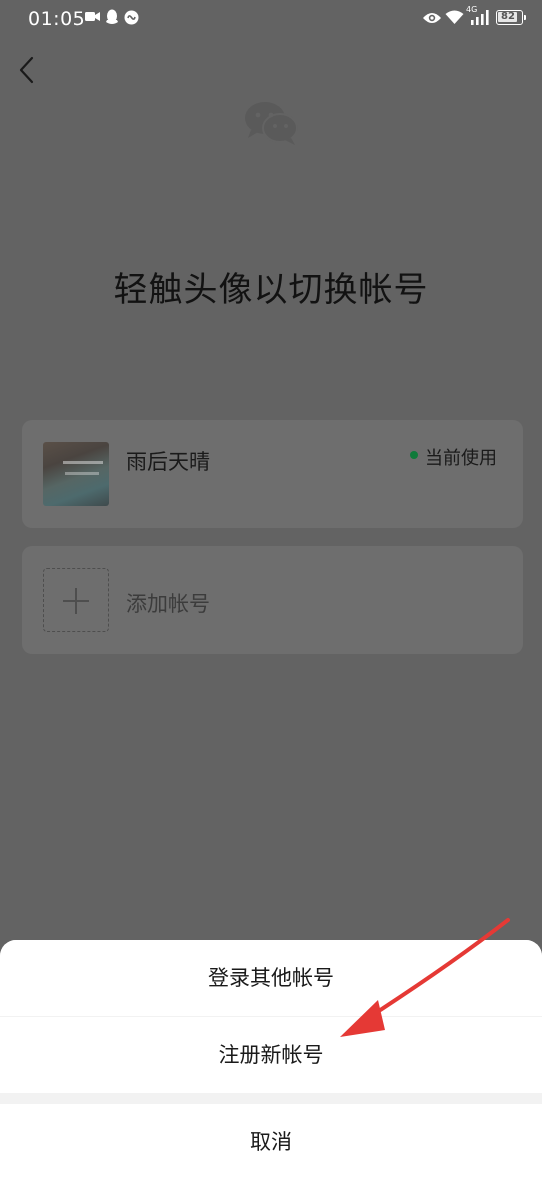 The image size is (542, 1180). I want to click on video-call-icon, so click(92, 16).